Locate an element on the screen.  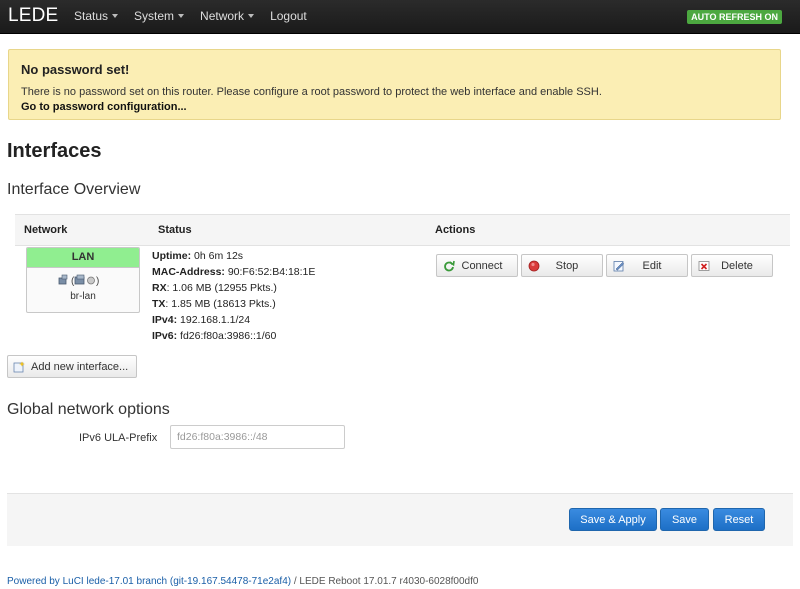
status-rx: RX: 1.06 MB (12955 Pkts.) is located at coordinates (233, 288).